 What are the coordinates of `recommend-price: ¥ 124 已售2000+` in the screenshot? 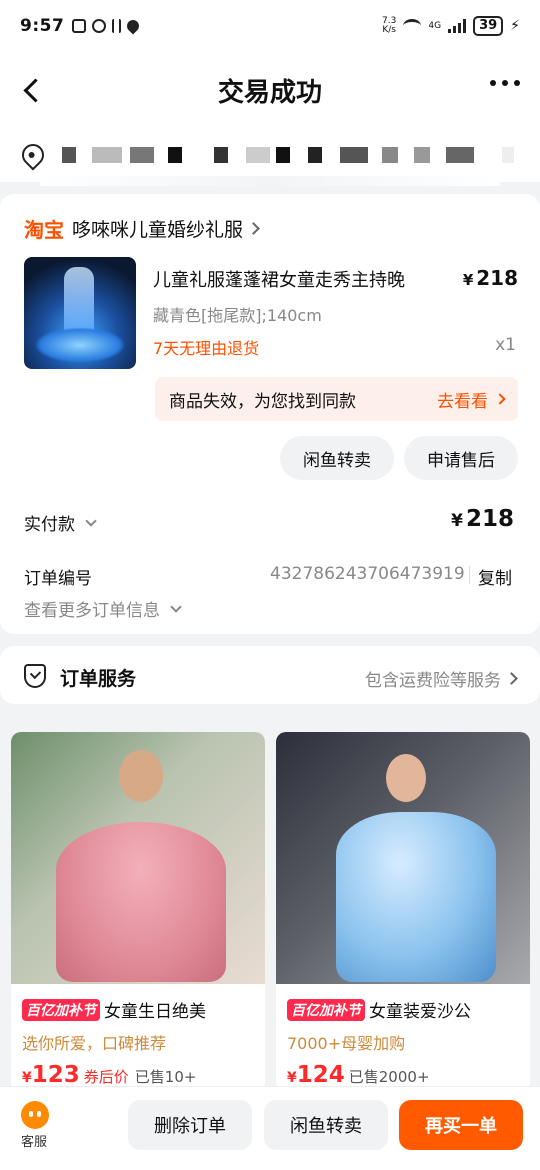 It's located at (358, 1075).